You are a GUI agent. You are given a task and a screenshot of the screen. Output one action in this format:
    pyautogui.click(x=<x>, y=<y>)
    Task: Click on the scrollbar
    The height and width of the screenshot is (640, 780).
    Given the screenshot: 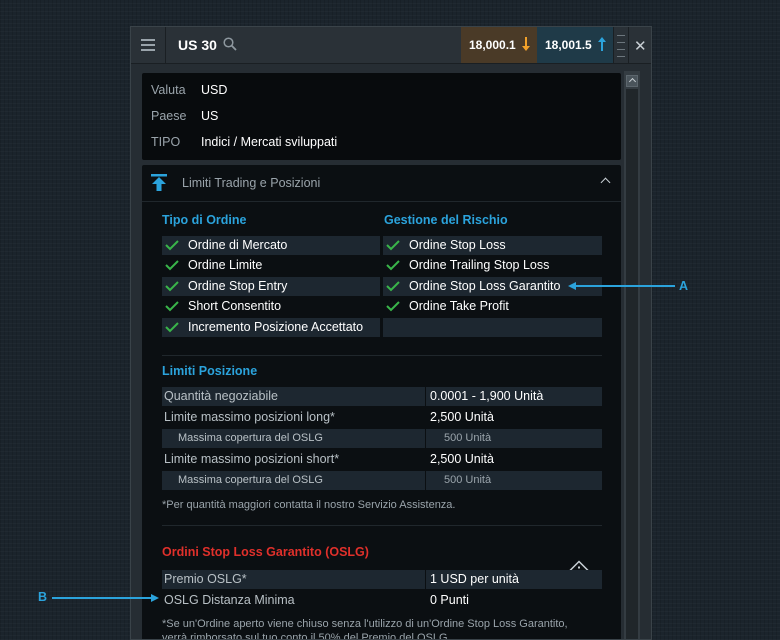 What is the action you would take?
    pyautogui.click(x=632, y=355)
    